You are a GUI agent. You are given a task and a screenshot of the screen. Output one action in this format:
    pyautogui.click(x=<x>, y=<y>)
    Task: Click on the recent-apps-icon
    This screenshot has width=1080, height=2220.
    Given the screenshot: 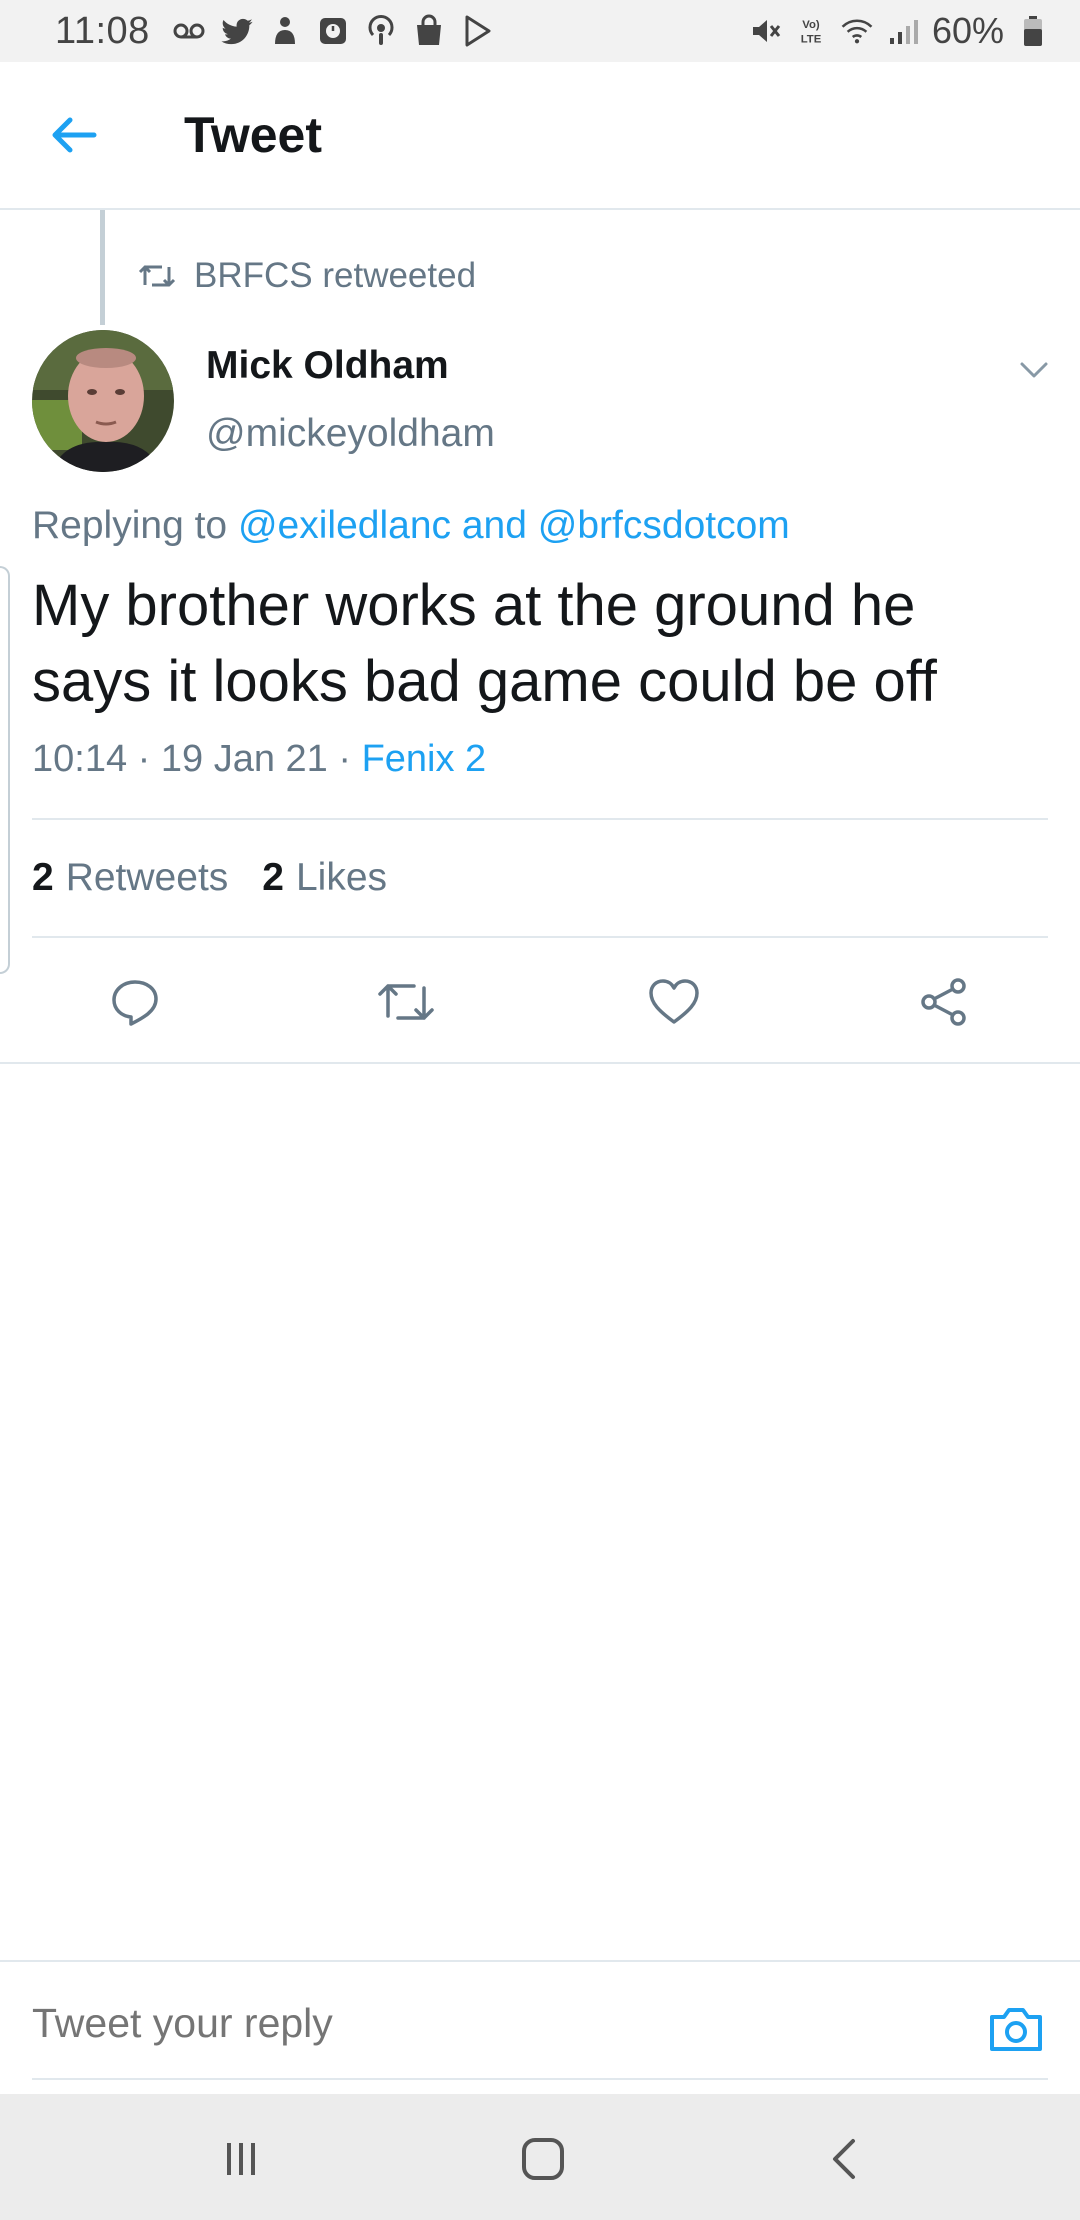 What is the action you would take?
    pyautogui.click(x=241, y=2159)
    